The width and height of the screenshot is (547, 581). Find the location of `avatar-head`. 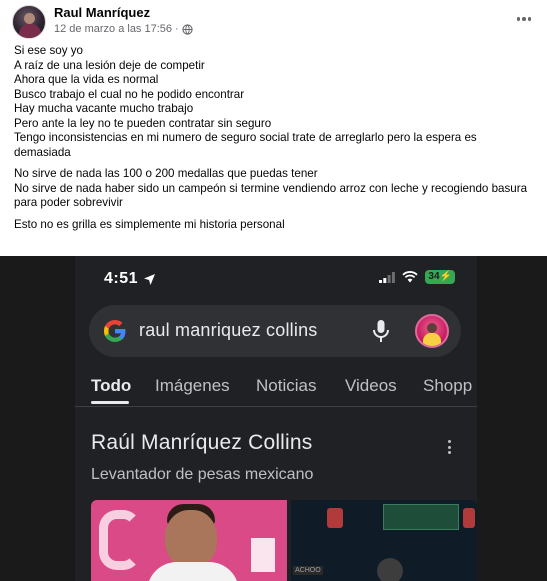

avatar-head is located at coordinates (29, 18).